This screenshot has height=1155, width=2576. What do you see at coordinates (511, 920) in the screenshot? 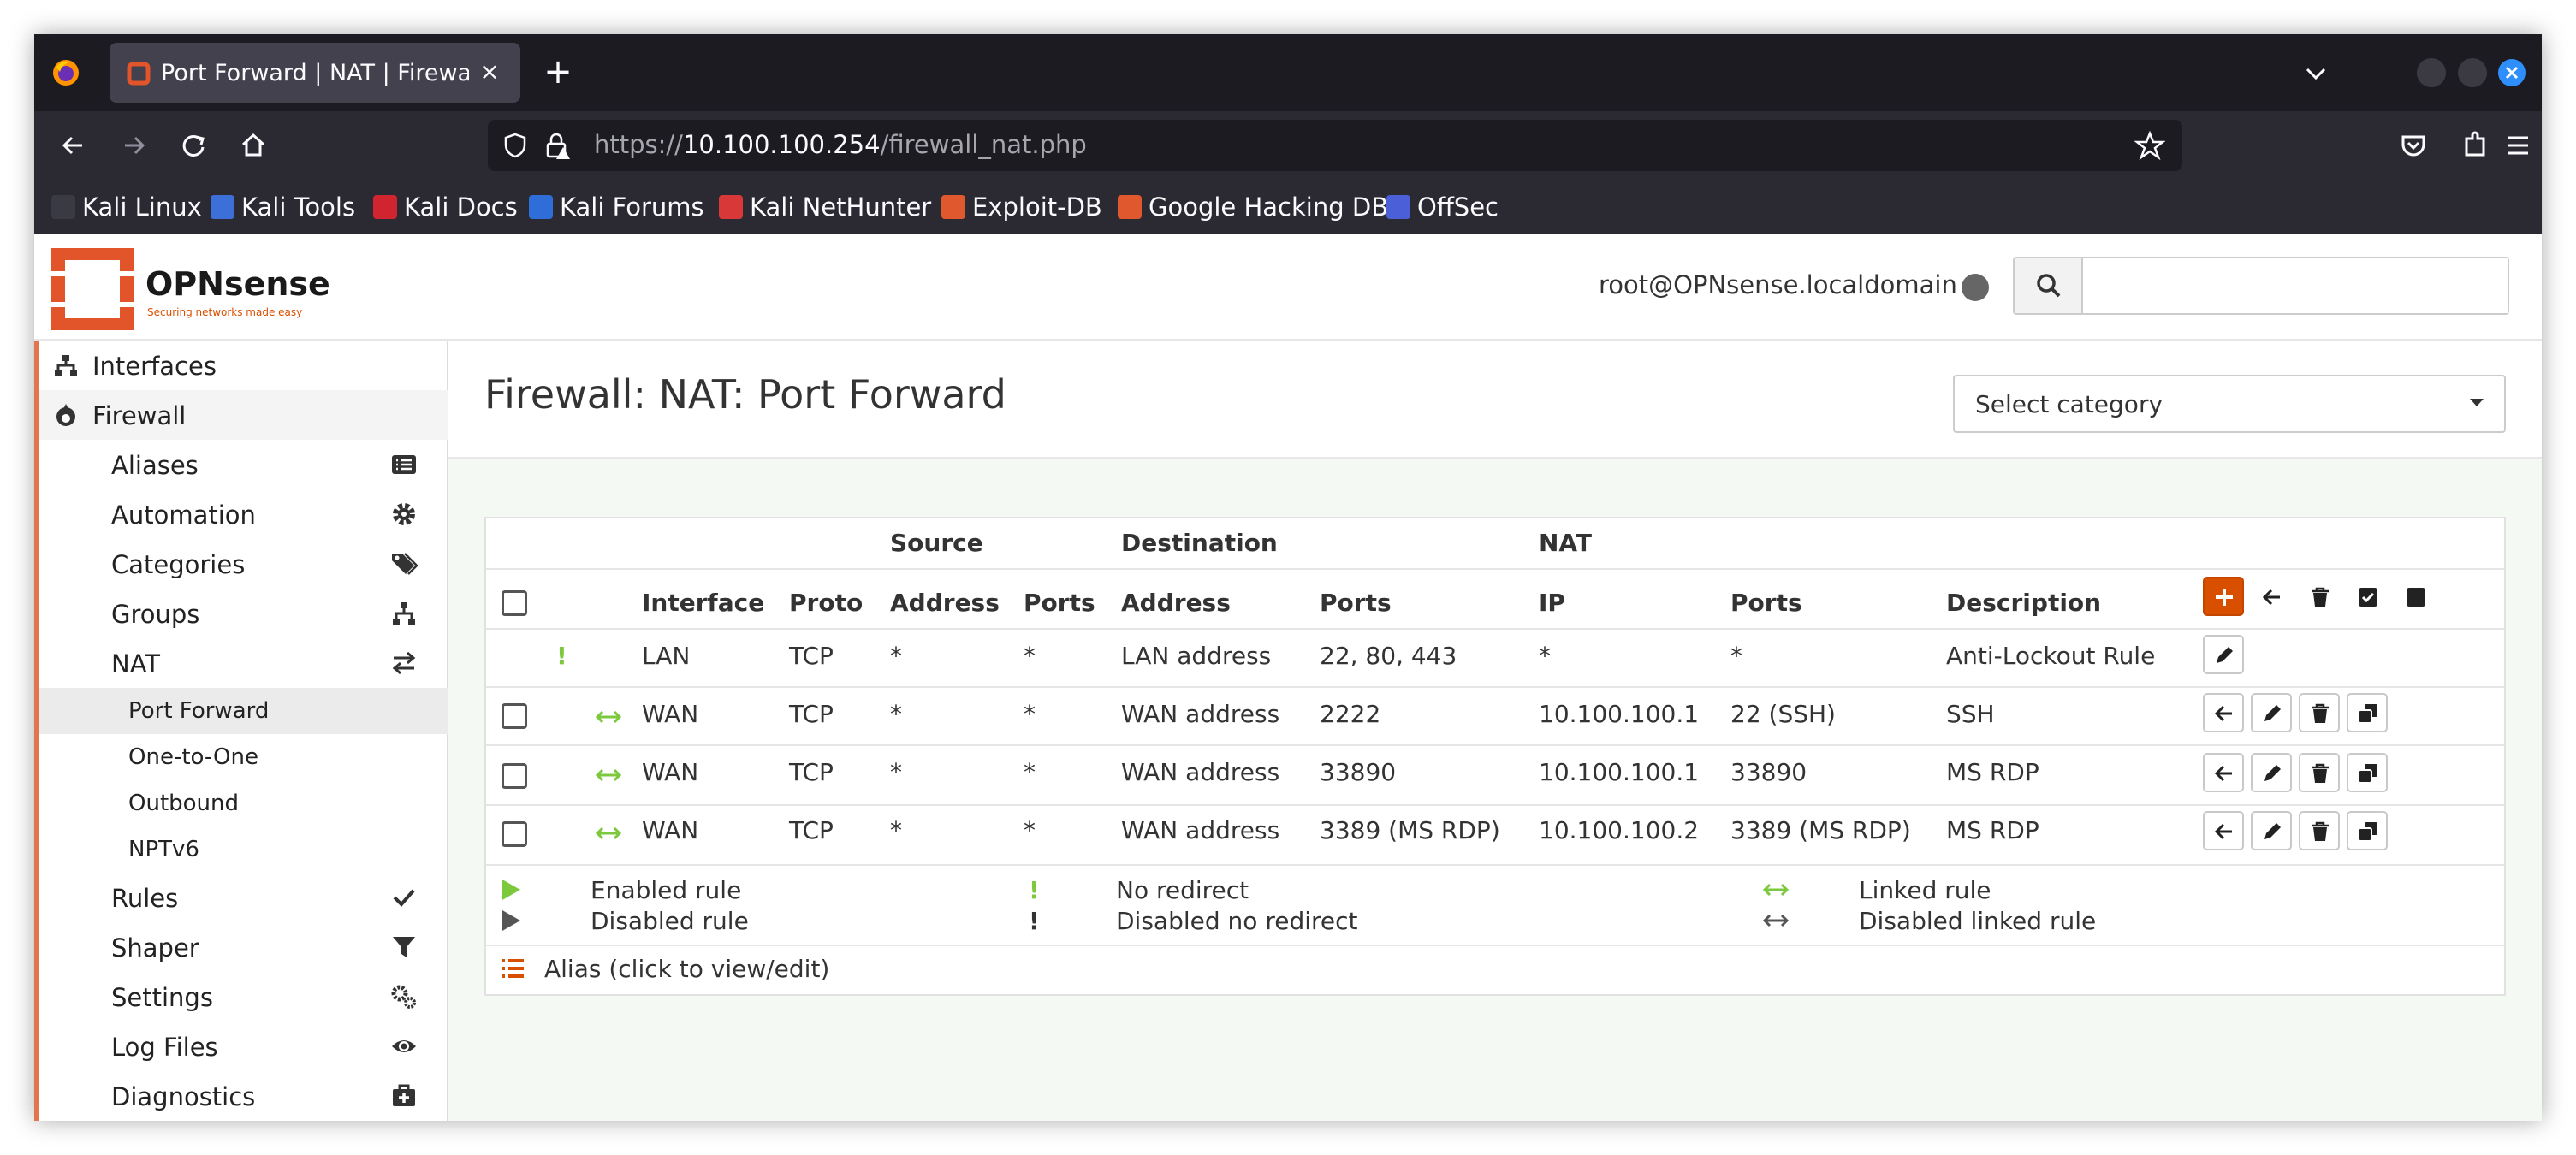
I see `disabled-rule-play-icon` at bounding box center [511, 920].